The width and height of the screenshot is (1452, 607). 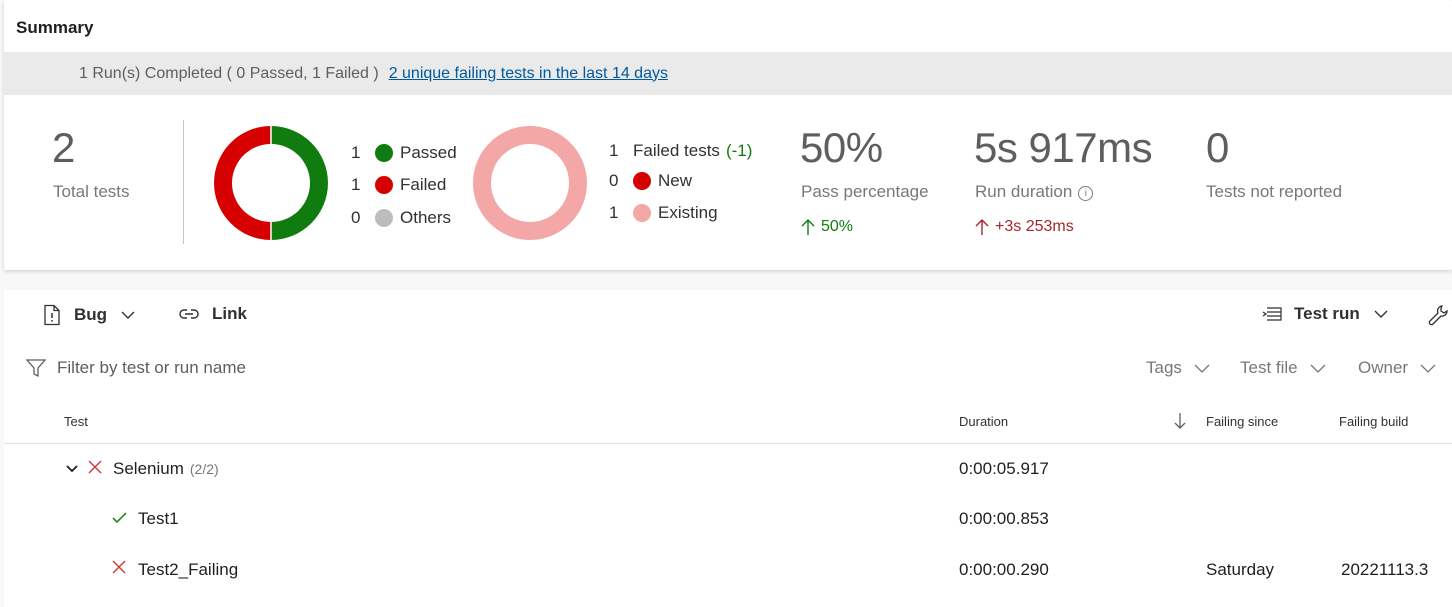 I want to click on test-duration: 0:00:00.290, so click(x=1004, y=569).